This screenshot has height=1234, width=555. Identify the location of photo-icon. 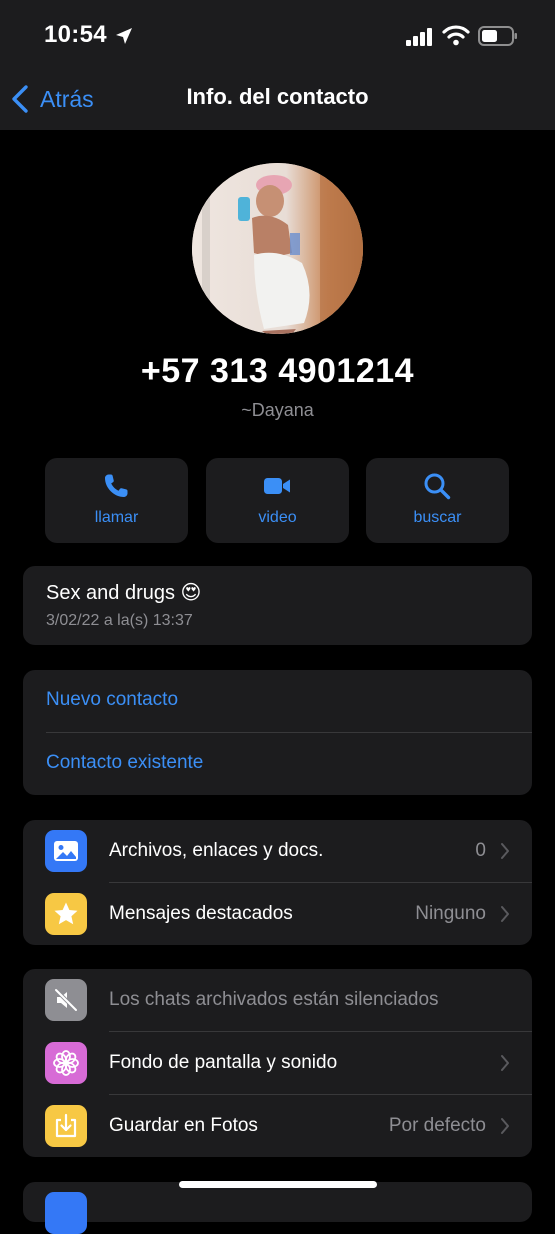
(66, 851).